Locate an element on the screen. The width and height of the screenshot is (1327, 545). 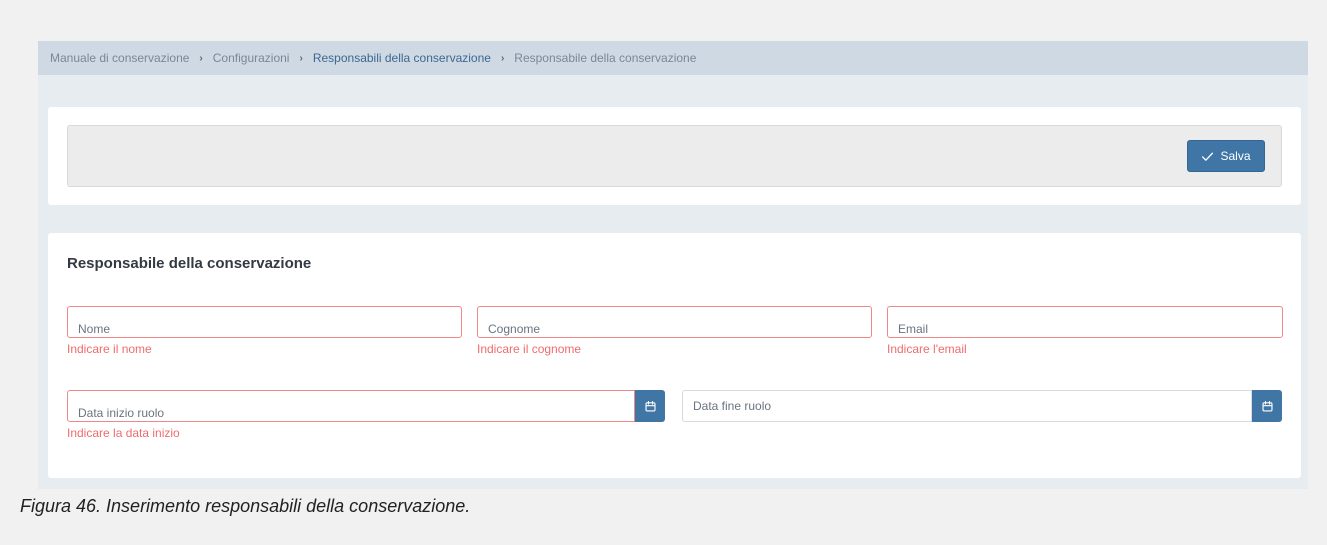
breadcrumb-item-current: Responsabile della conservazione is located at coordinates (605, 58).